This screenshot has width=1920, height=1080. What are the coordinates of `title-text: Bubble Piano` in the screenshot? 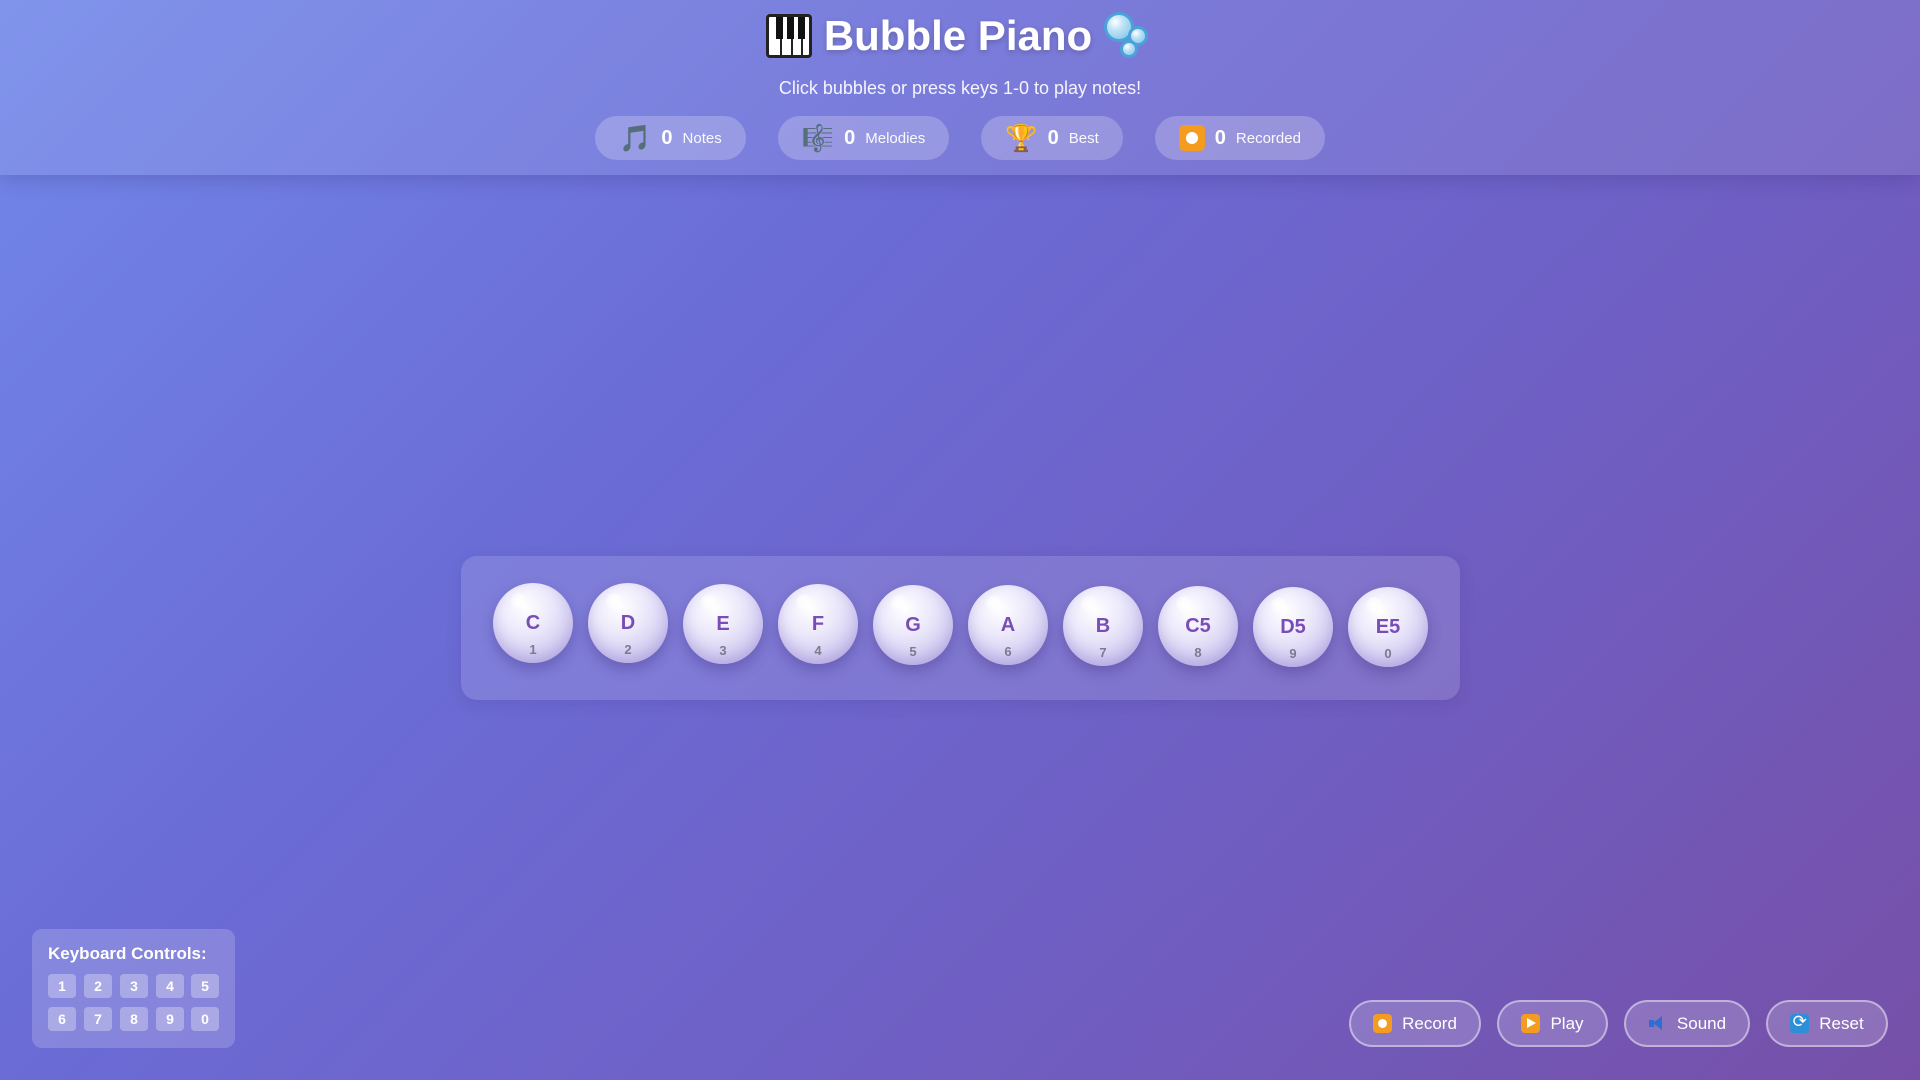 It's located at (958, 35).